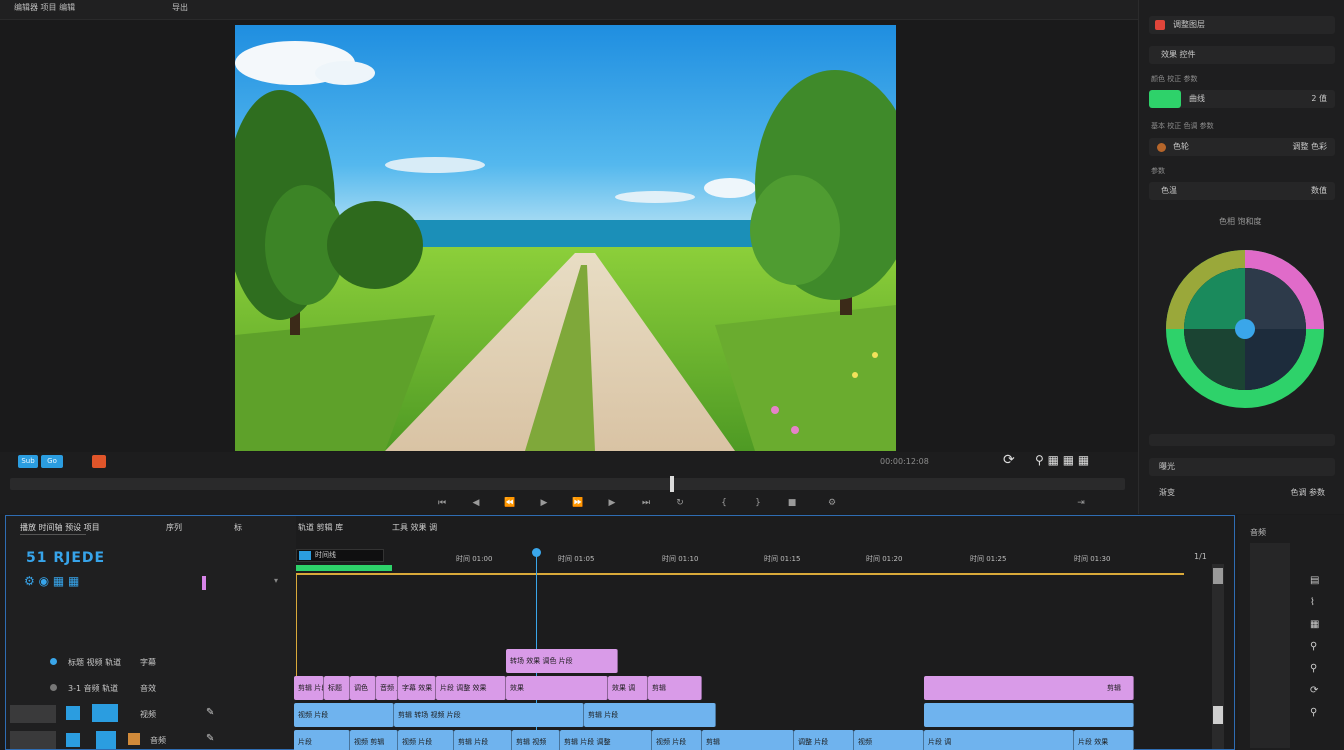 This screenshot has height=750, width=1344. I want to click on step-forward-icon: ▶, so click(612, 503).